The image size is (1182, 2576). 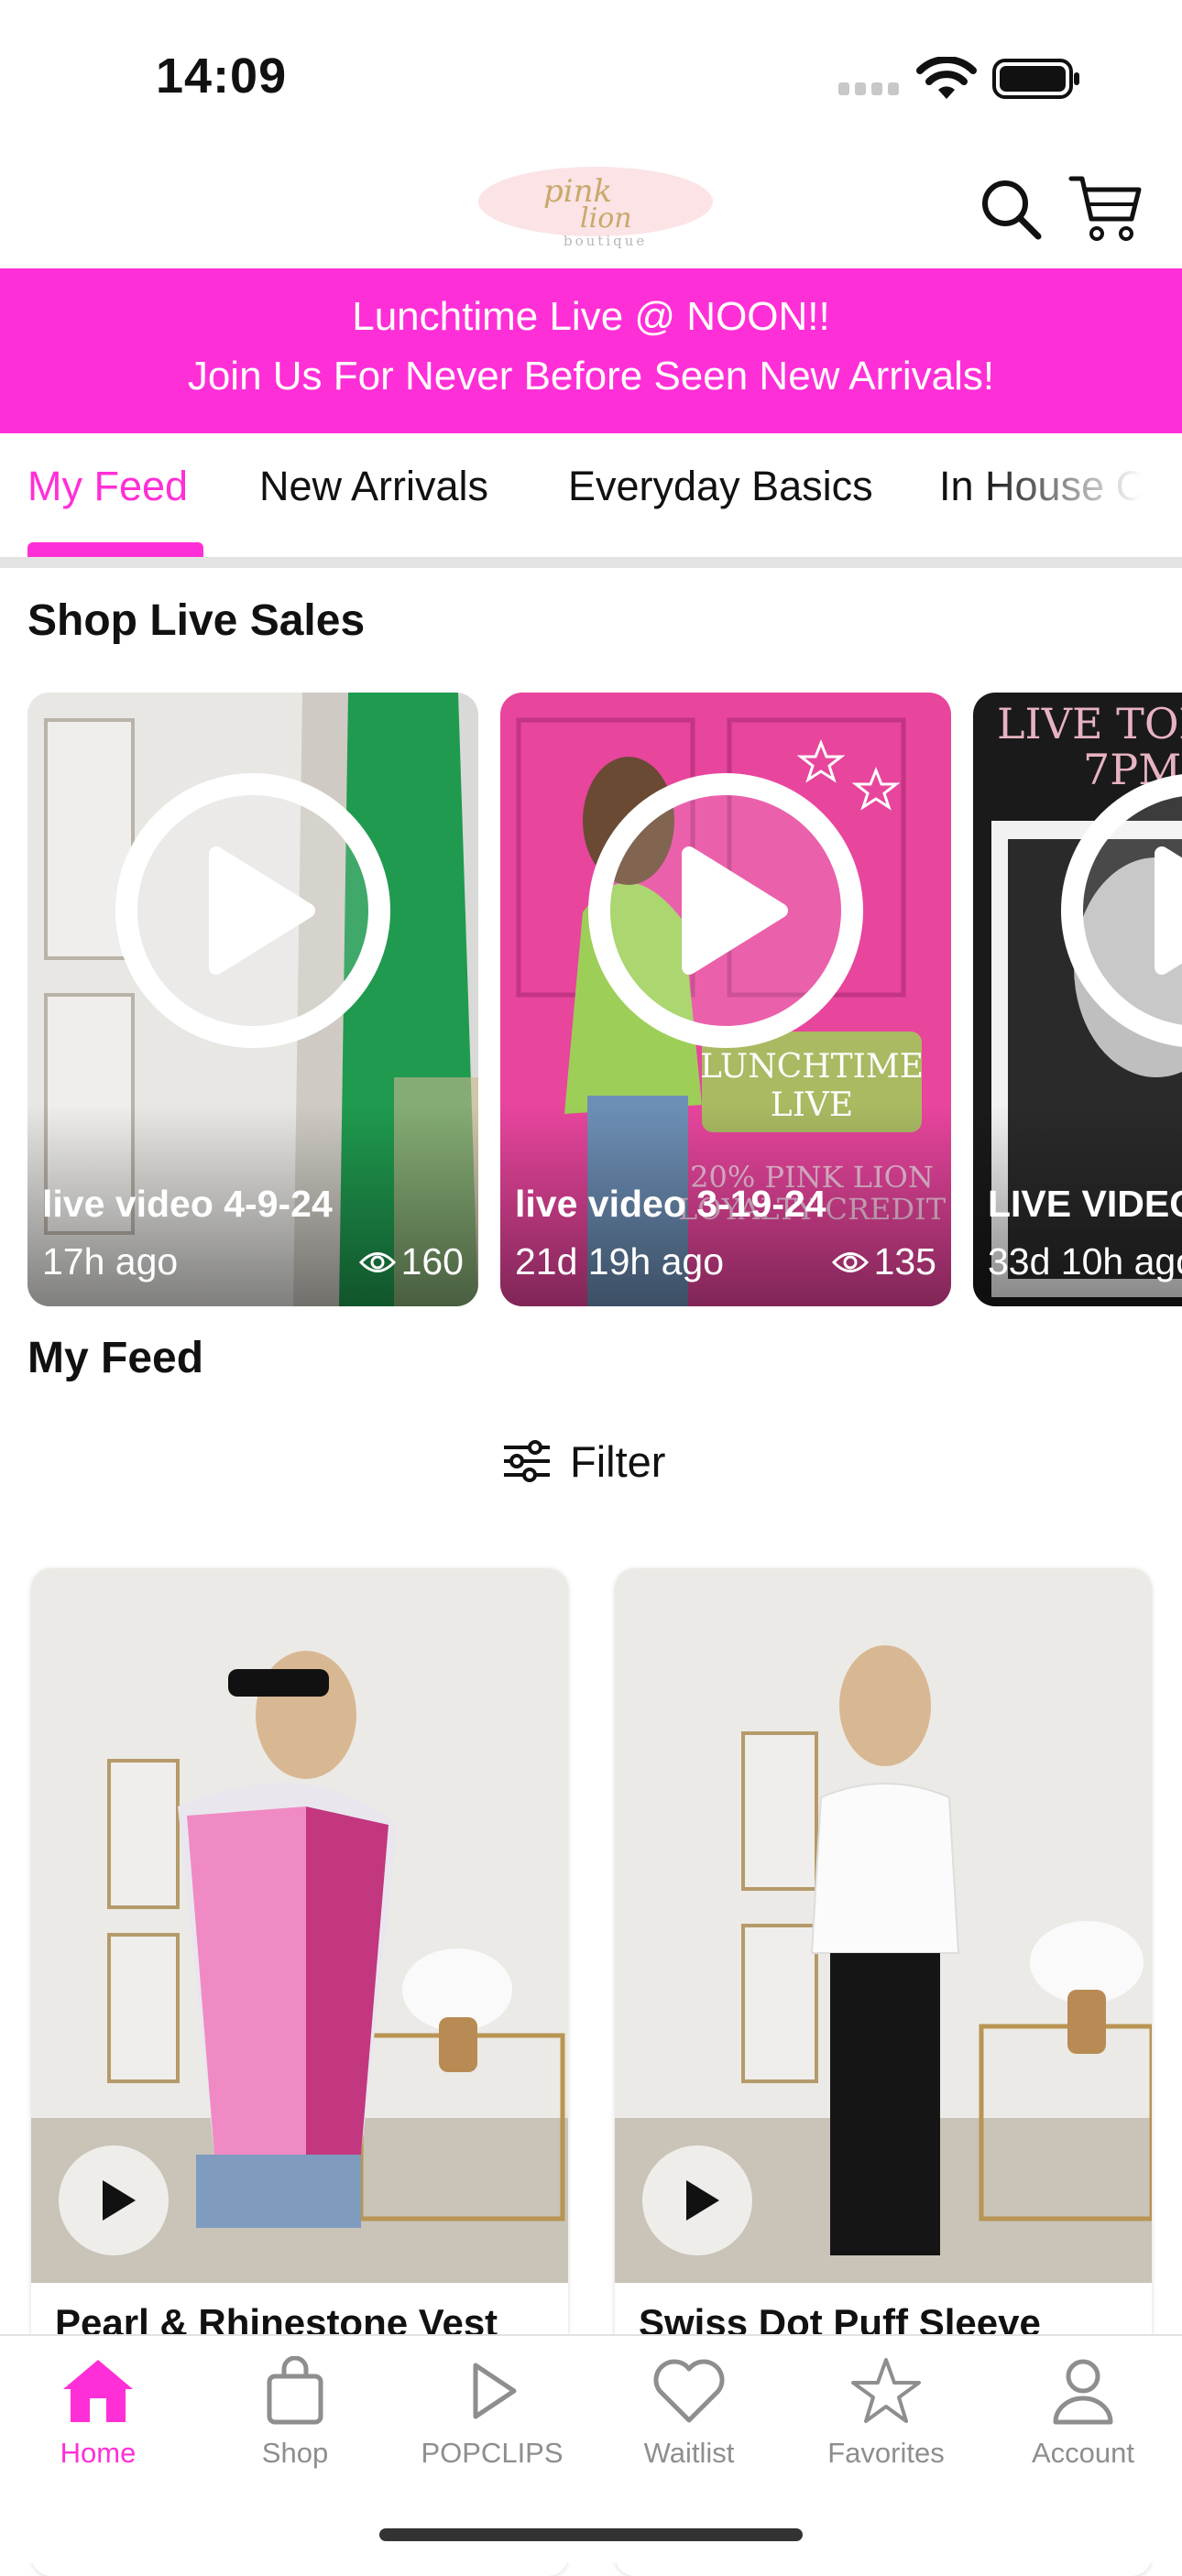 What do you see at coordinates (98, 2453) in the screenshot?
I see `nav-home-label: Home` at bounding box center [98, 2453].